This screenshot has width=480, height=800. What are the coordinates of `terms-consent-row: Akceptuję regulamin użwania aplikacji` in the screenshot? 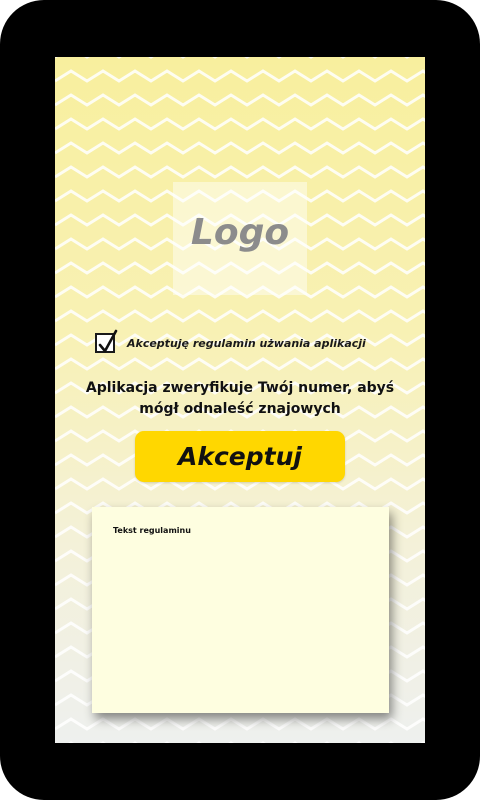 It's located at (230, 342).